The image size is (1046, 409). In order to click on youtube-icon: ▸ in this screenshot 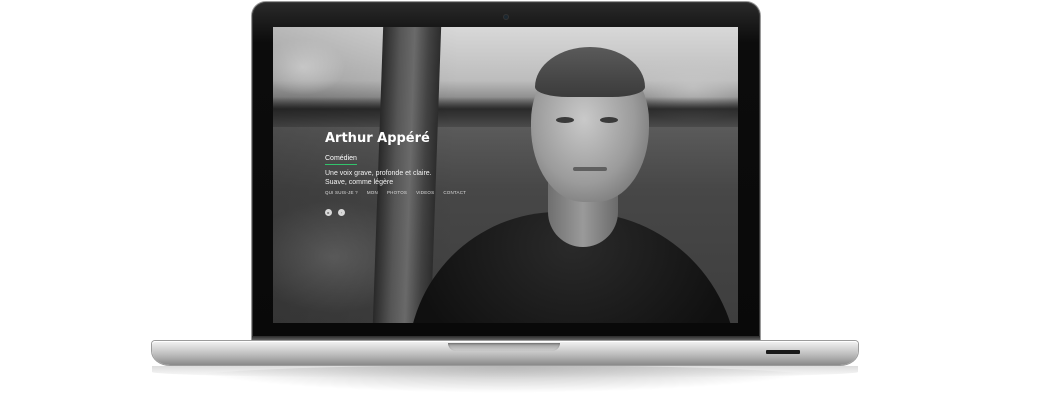, I will do `click(328, 212)`.